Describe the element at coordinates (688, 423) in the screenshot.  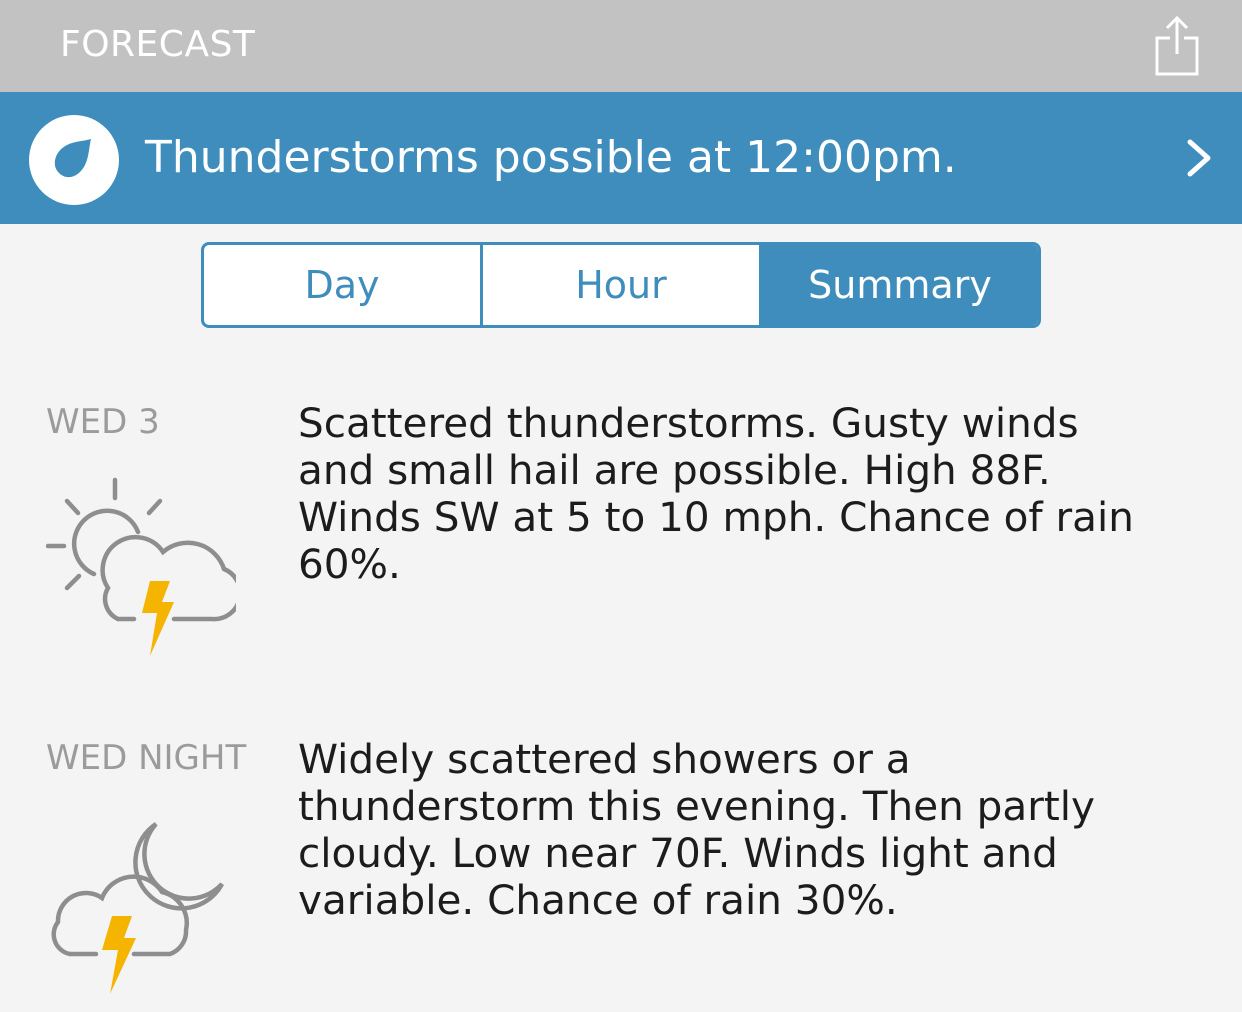
I see `forecast-line: Scattered thunderstorms. Gusty winds` at that location.